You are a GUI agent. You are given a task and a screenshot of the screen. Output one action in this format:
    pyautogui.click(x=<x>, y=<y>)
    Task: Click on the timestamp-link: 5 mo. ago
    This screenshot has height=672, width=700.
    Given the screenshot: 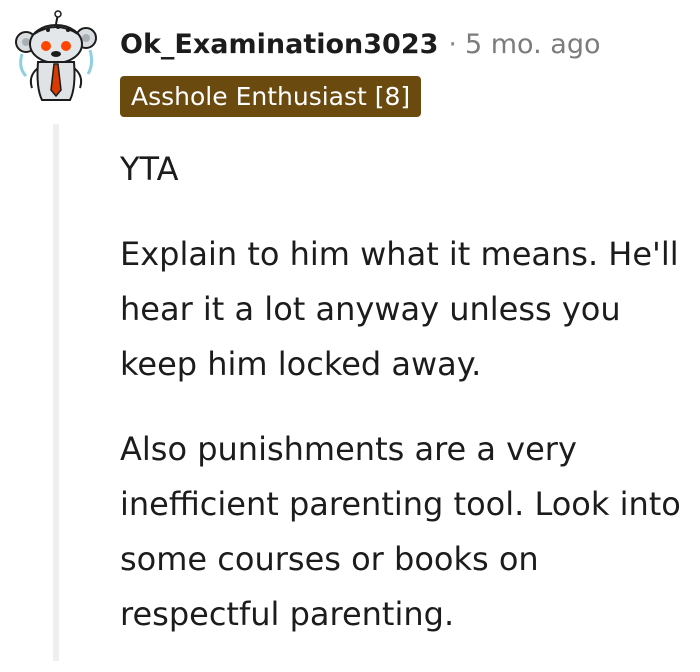 What is the action you would take?
    pyautogui.click(x=532, y=44)
    